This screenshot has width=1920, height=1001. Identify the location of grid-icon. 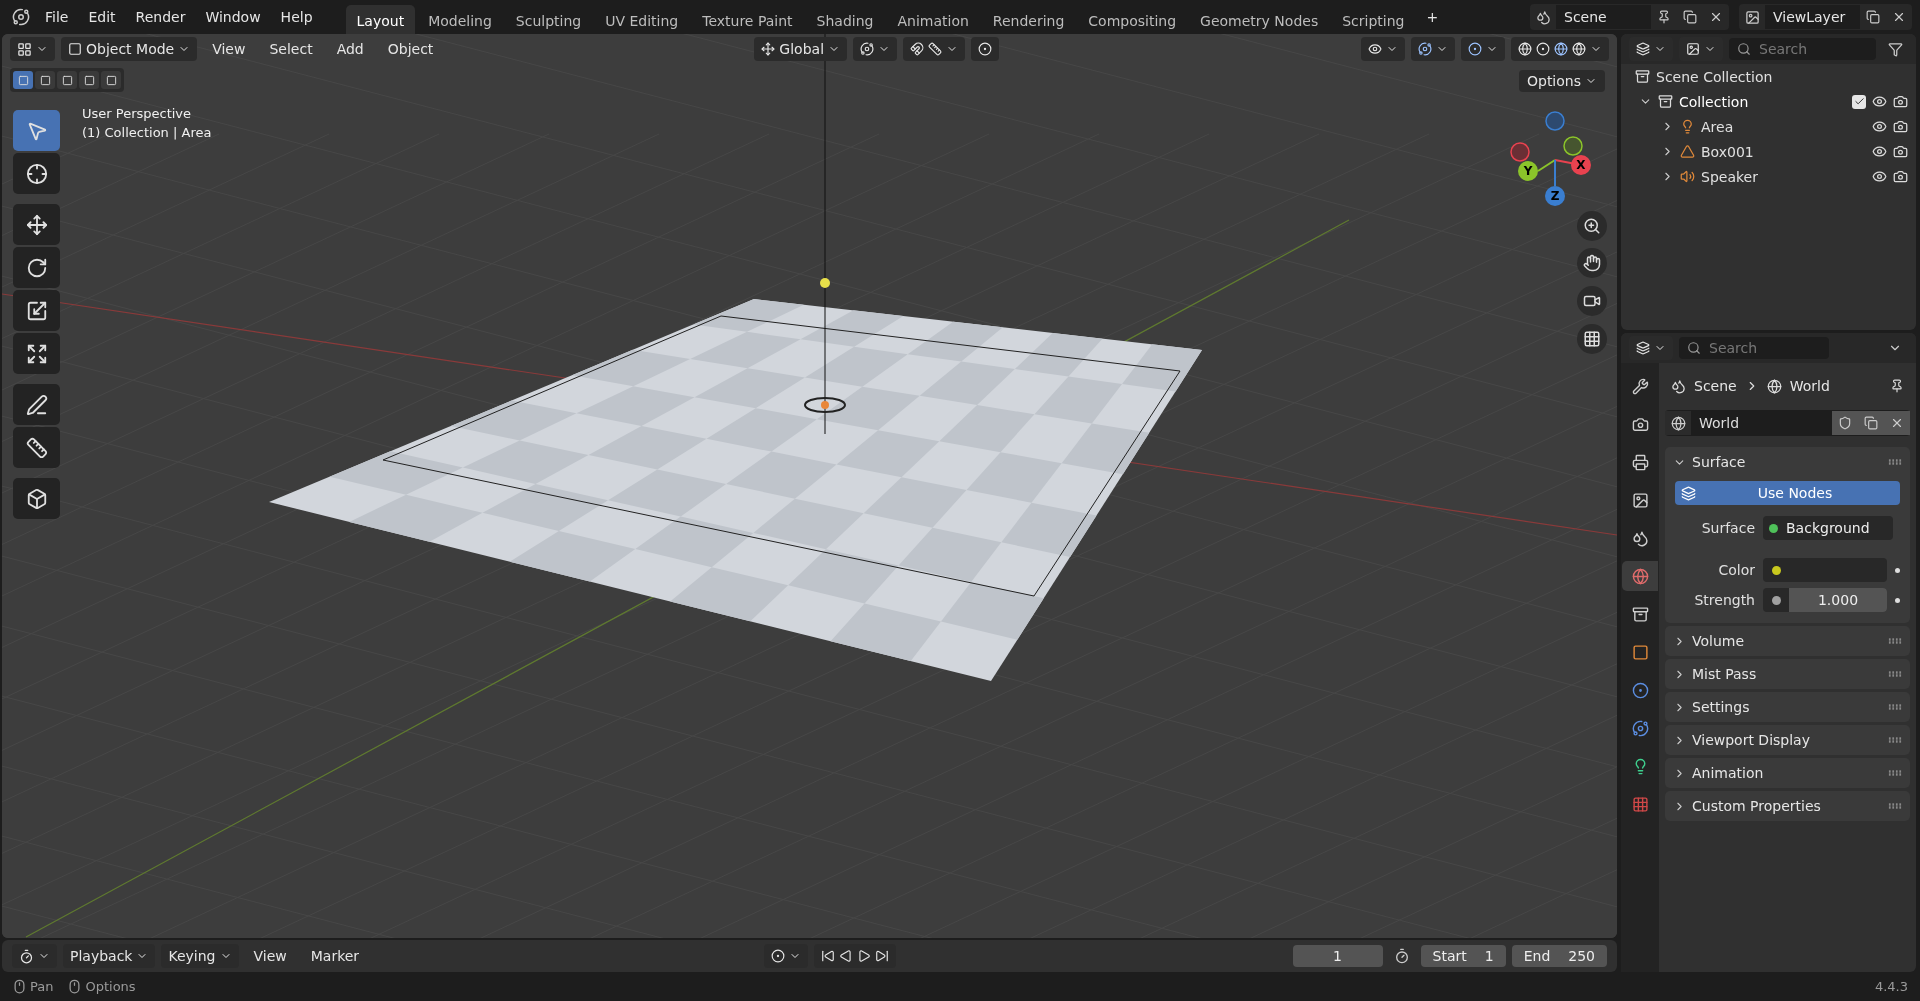
(24, 49).